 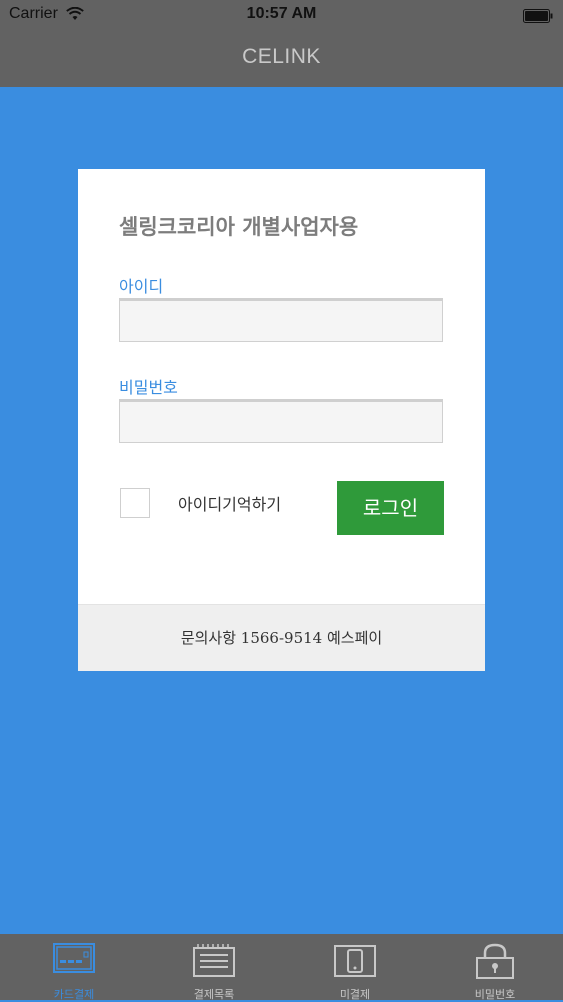 I want to click on clock: 10:57 AM, so click(x=281, y=13).